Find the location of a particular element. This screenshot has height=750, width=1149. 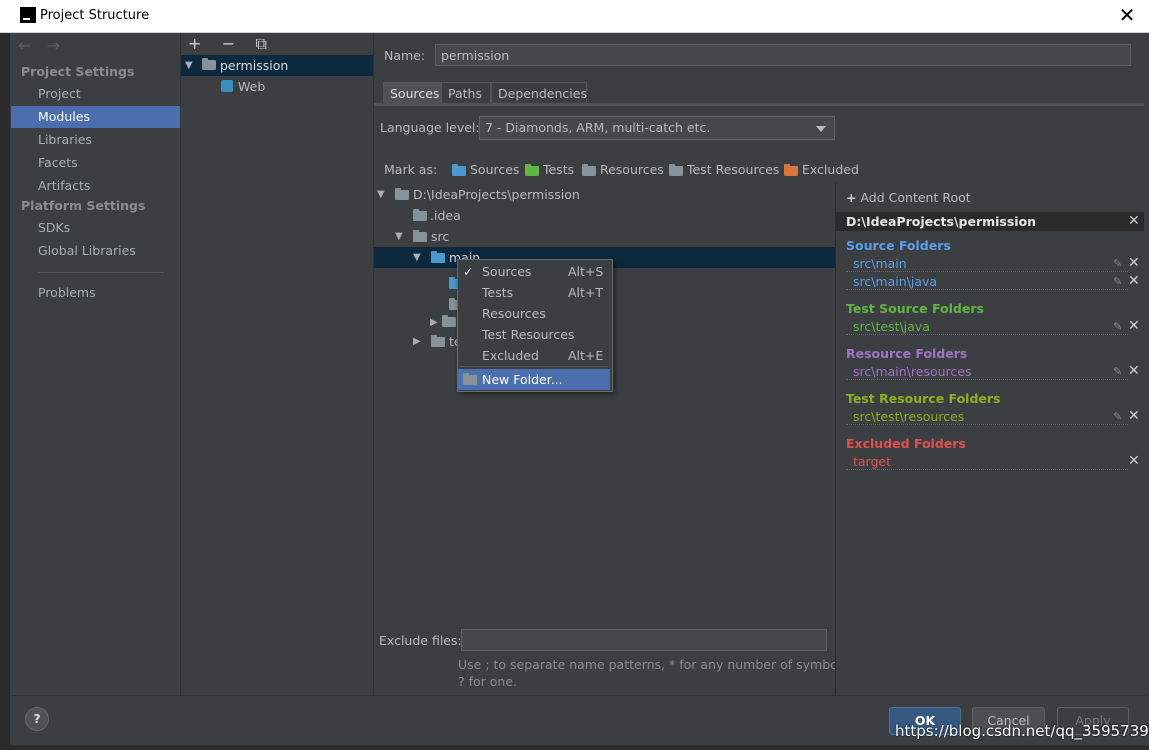

sidebar-item-project: Project is located at coordinates (95, 94).